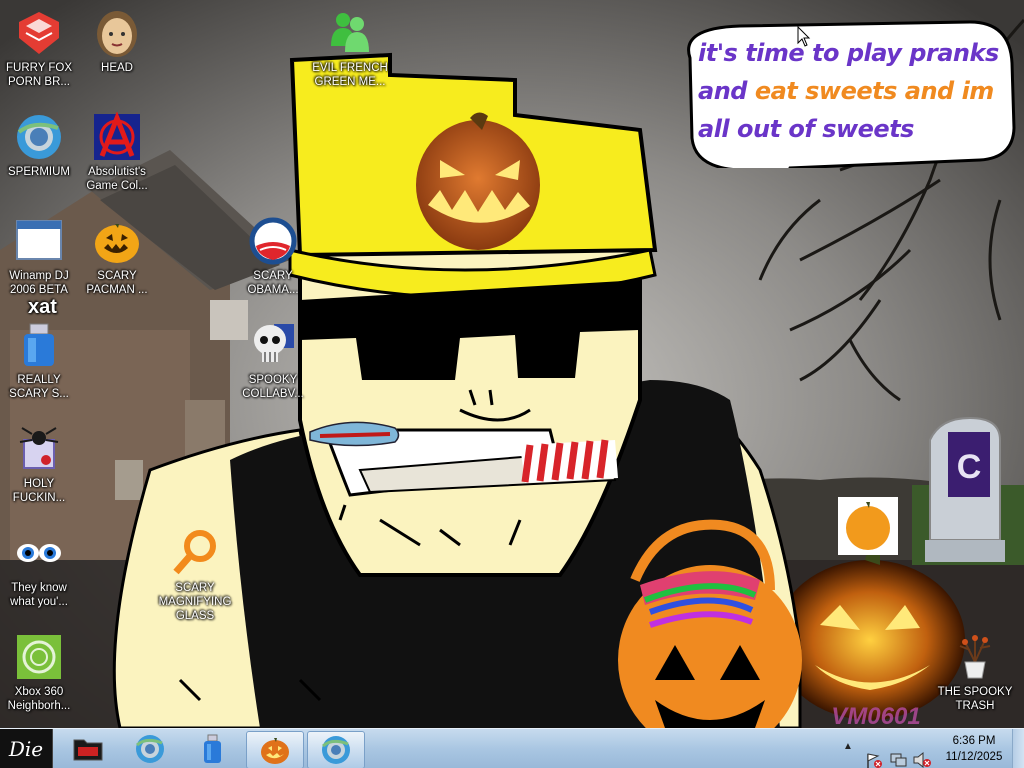  Describe the element at coordinates (117, 34) in the screenshot. I see `face-icon` at that location.